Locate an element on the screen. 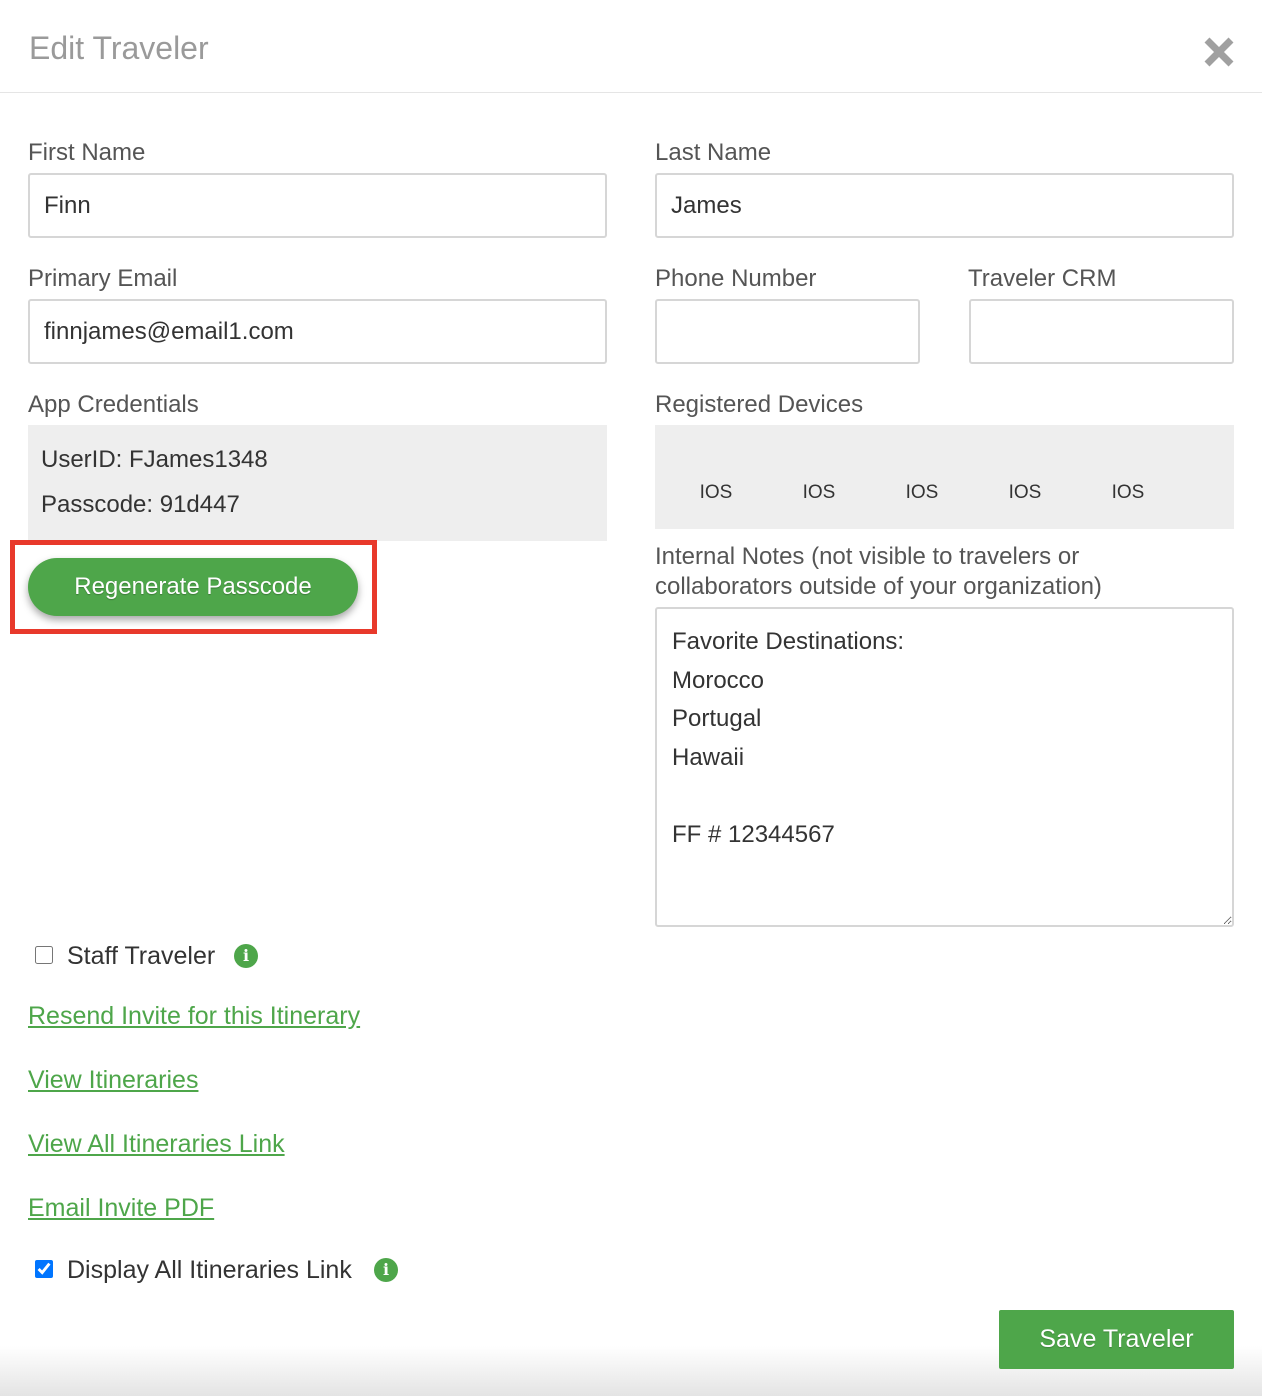 The height and width of the screenshot is (1396, 1262). view-all-itineraries-link: View All Itineraries Link is located at coordinates (156, 1144).